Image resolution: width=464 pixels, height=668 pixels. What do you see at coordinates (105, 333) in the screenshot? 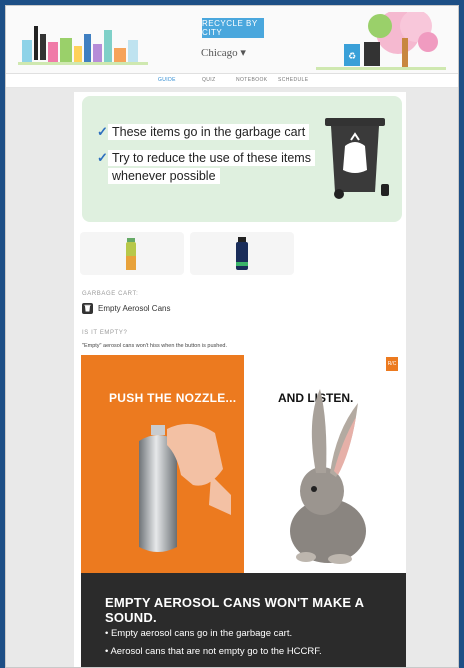
I see `question-label: IS IT EMPTY?` at bounding box center [105, 333].